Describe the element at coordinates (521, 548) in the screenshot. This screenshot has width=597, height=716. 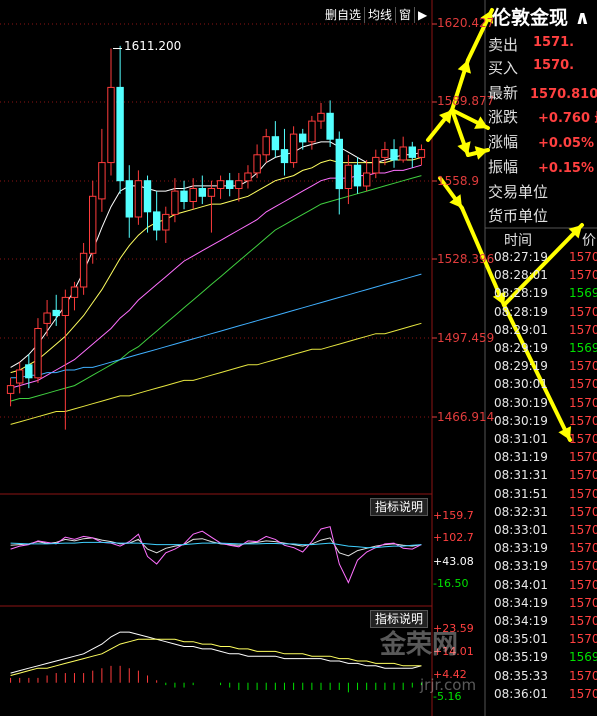
I see `tick-time: 08:33:19` at that location.